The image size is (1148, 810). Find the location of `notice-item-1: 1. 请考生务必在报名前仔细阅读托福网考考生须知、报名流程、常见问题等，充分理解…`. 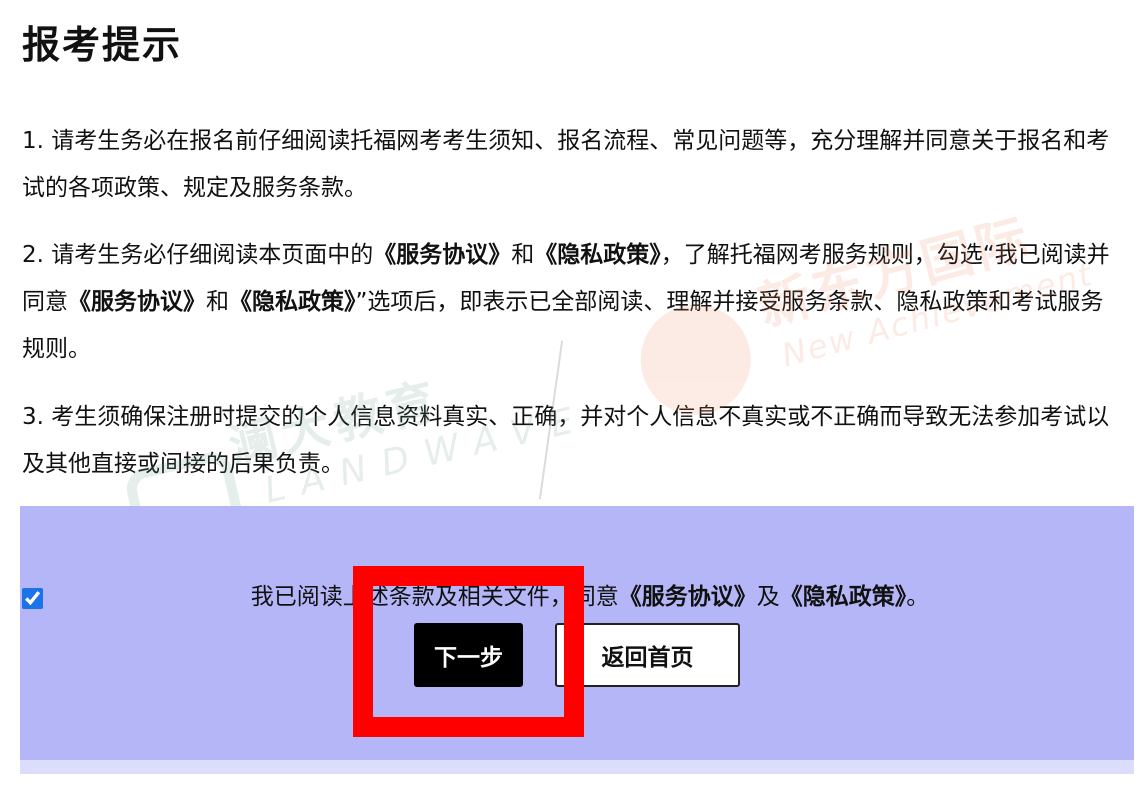

notice-item-1: 1. 请考生务必在报名前仔细阅读托福网考考生须知、报名流程、常见问题等，充分理解… is located at coordinates (566, 164).